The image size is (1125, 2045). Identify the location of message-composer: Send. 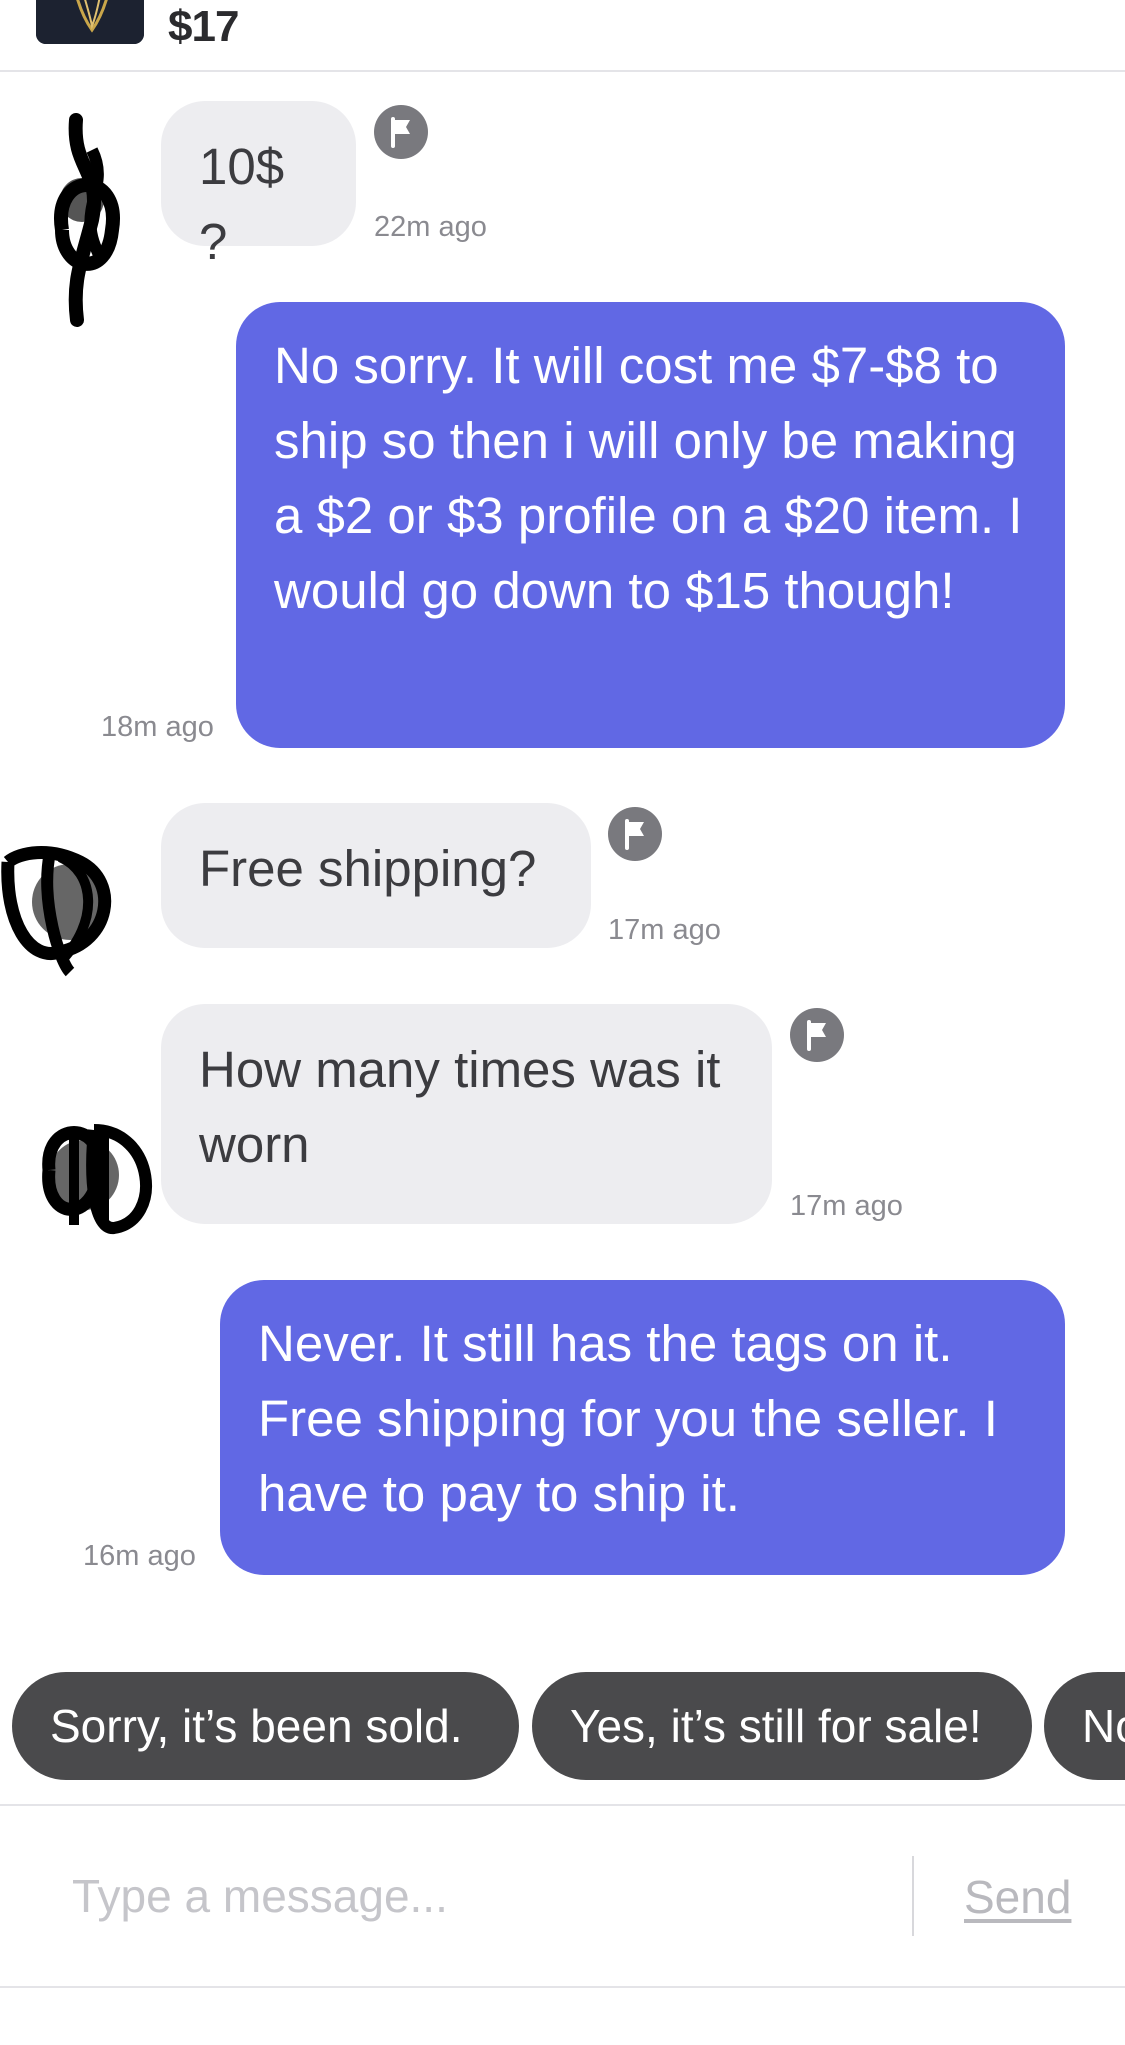
(562, 1896).